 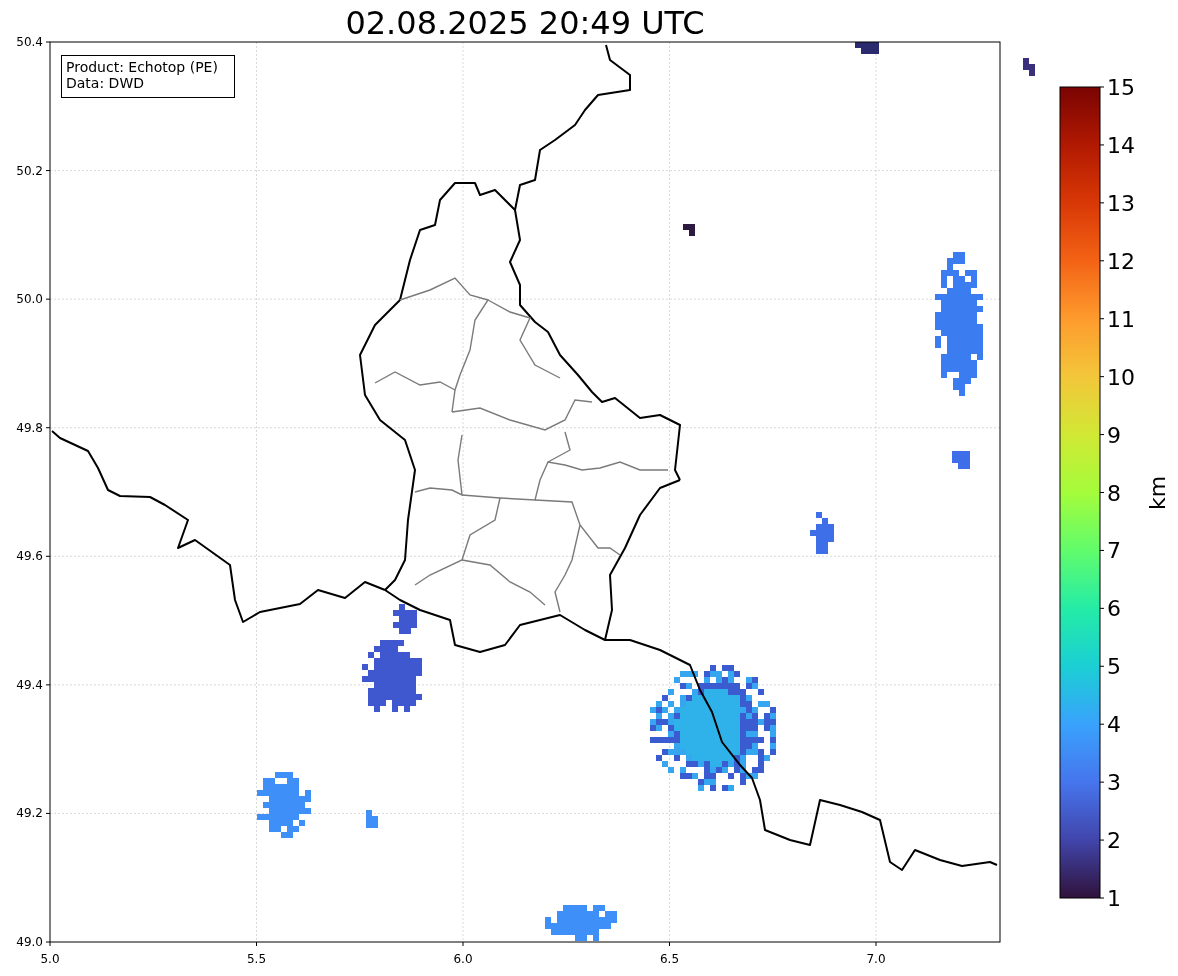 I want to click on info-text: Data: DWD, so click(x=105, y=83).